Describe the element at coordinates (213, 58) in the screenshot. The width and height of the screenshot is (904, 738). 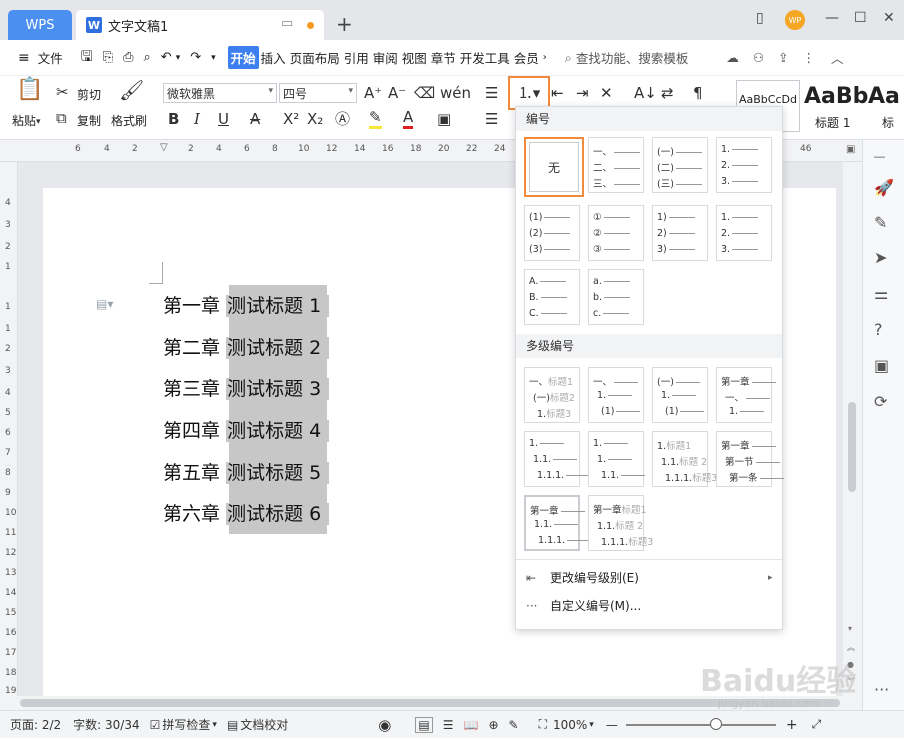
I see `quick-access-dropdown-icon: ▾` at that location.